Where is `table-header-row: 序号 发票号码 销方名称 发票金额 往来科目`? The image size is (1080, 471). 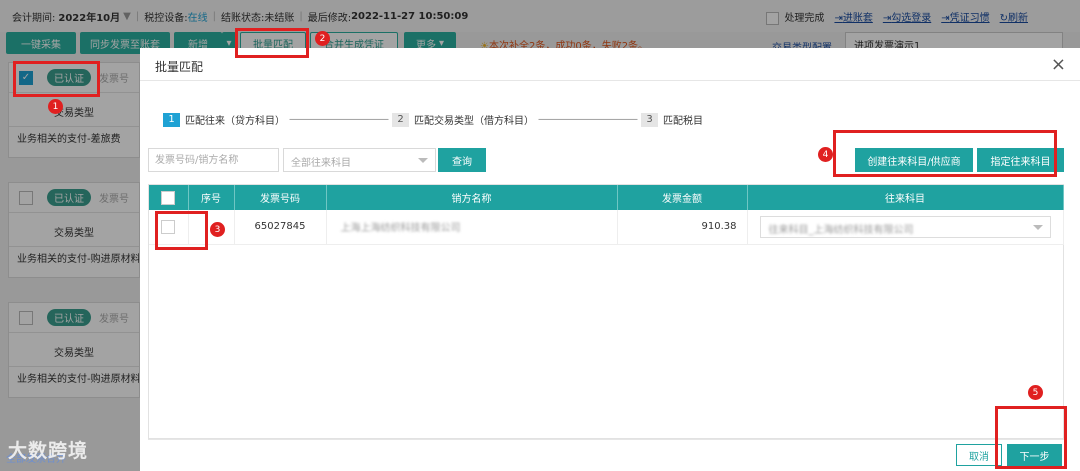
table-header-row: 序号 发票号码 销方名称 发票金额 往来科目 is located at coordinates (606, 197).